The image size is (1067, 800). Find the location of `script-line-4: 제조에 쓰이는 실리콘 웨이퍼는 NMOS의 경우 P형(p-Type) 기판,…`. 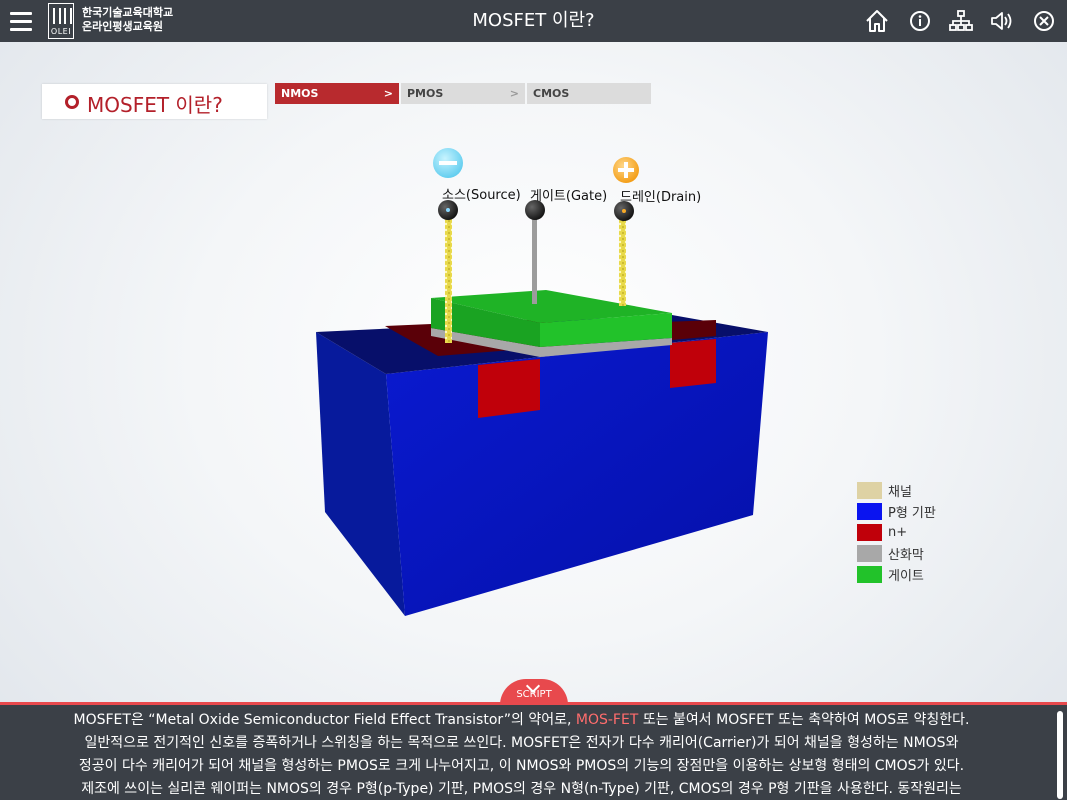

script-line-4: 제조에 쓰이는 실리콘 웨이퍼는 NMOS의 경우 P형(p-Type) 기판,… is located at coordinates (521, 789).